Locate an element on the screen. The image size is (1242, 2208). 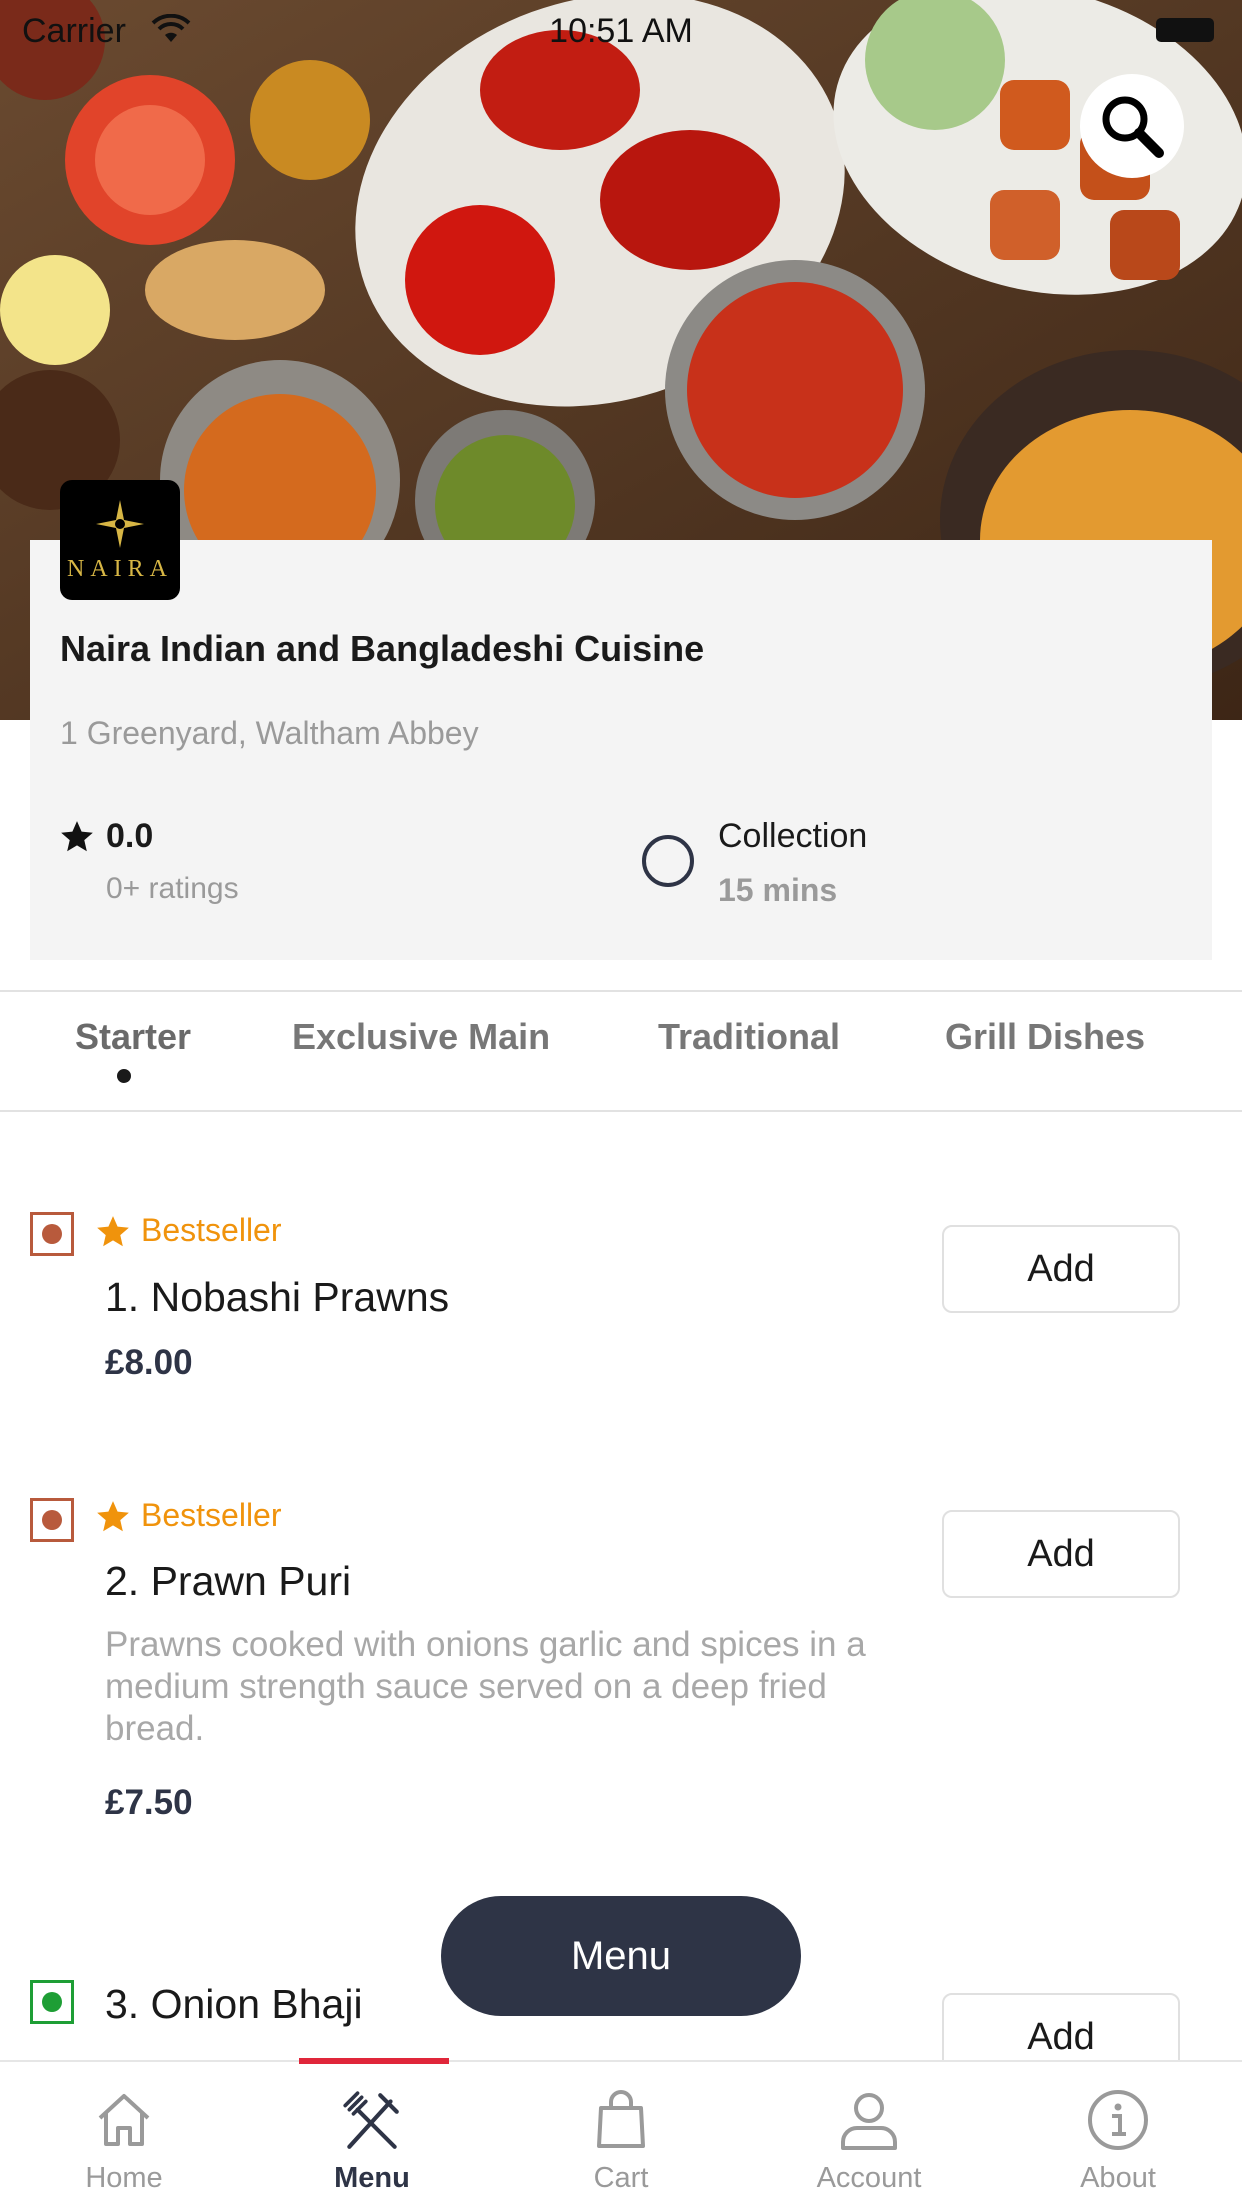
nav-label: Menu is located at coordinates (372, 2178).